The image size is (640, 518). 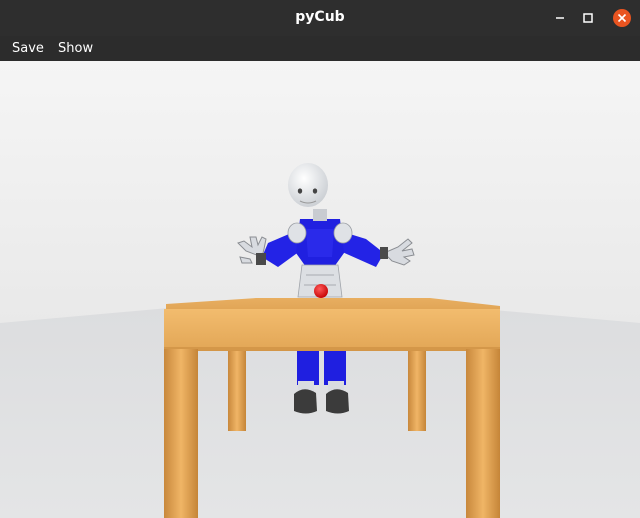 I want to click on menu-bar: Save Show, so click(x=320, y=48).